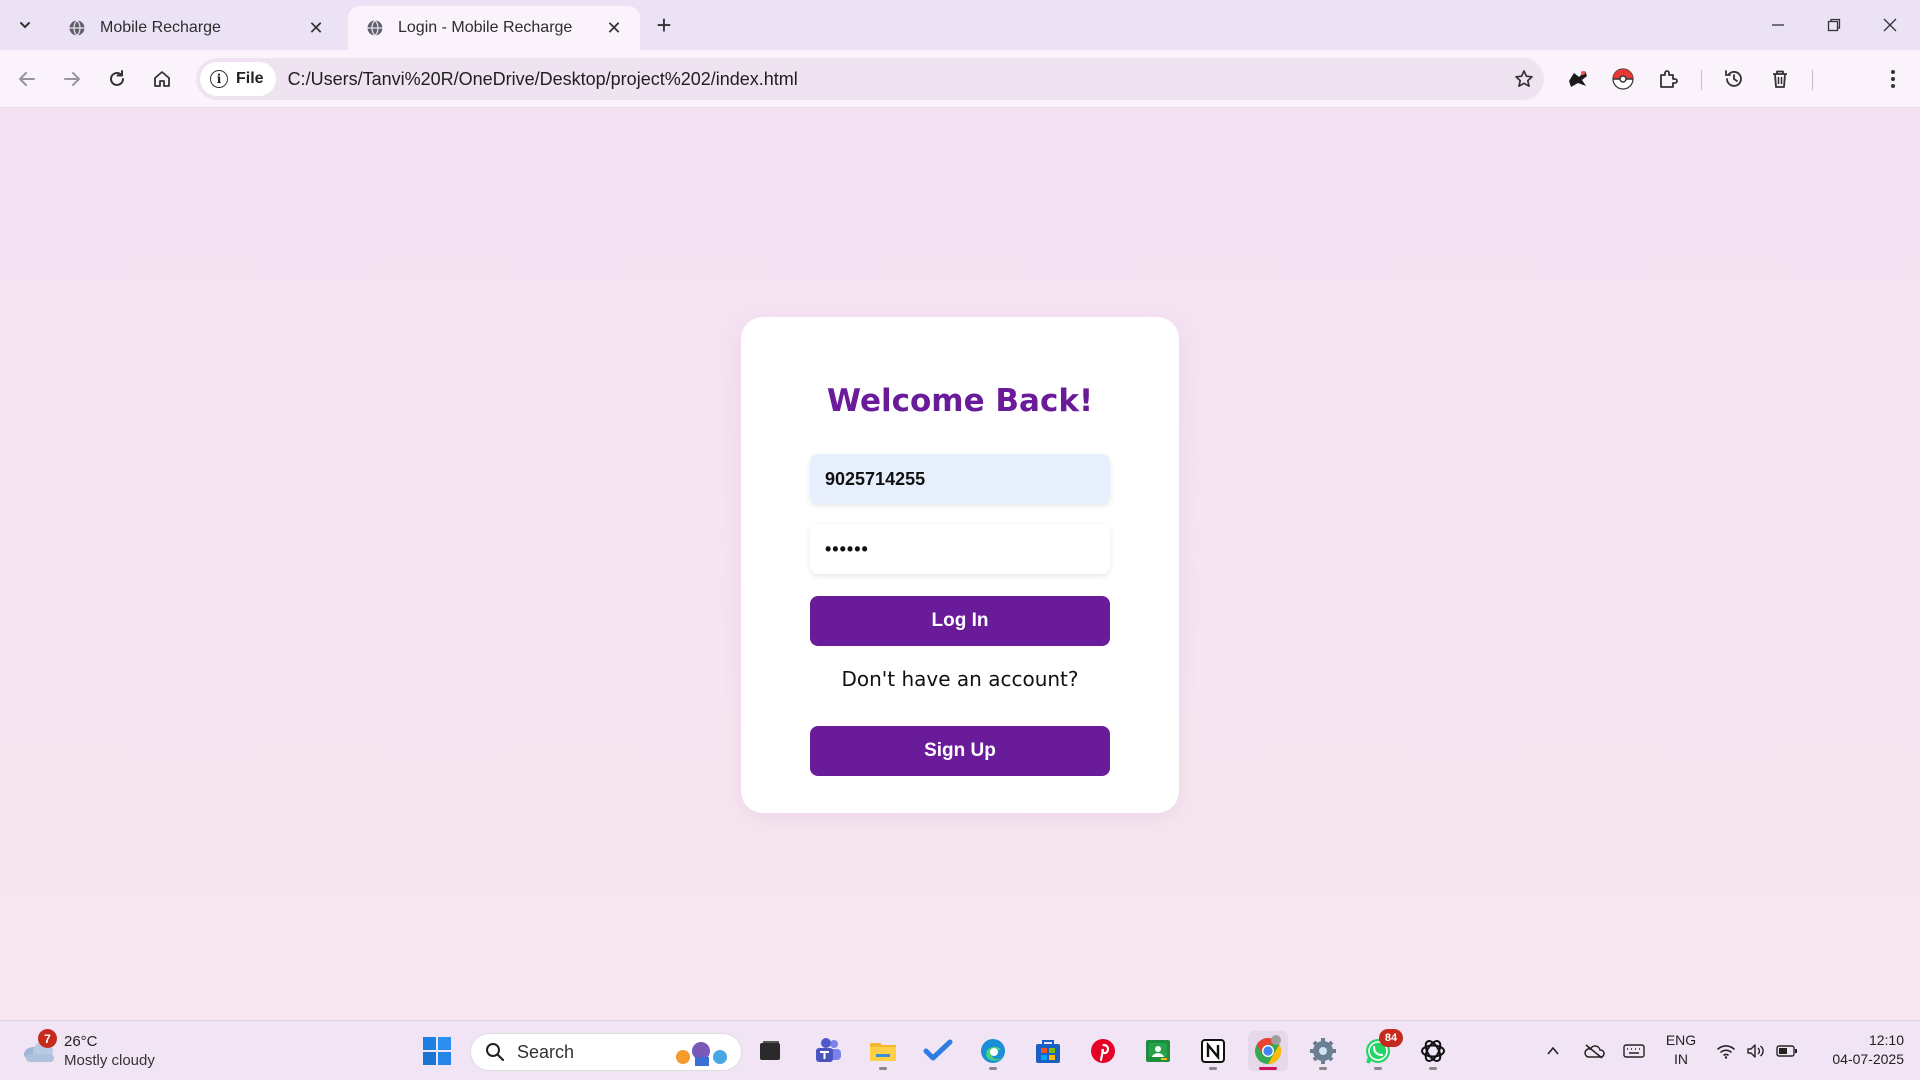 The image size is (1920, 1080). Describe the element at coordinates (1890, 25) in the screenshot. I see `window-close-icon` at that location.